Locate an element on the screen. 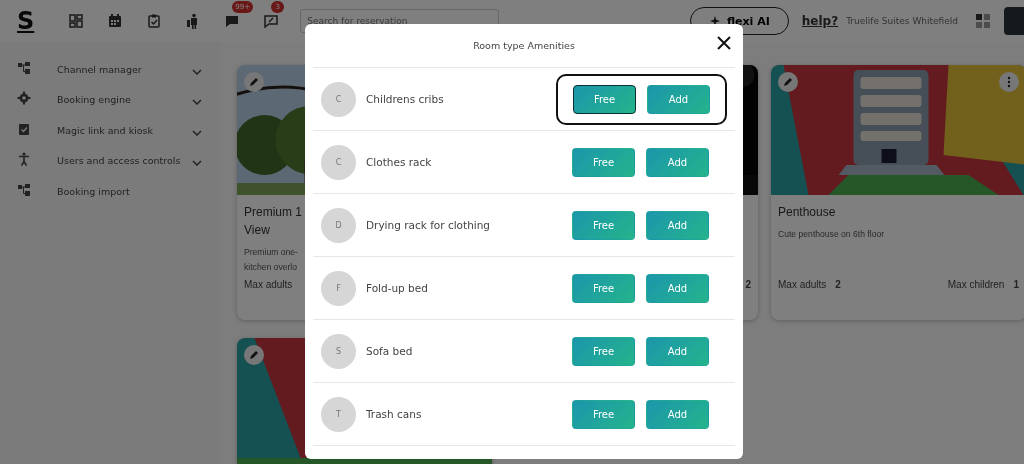  sidebar-item: Users and access controls is located at coordinates (124, 161).